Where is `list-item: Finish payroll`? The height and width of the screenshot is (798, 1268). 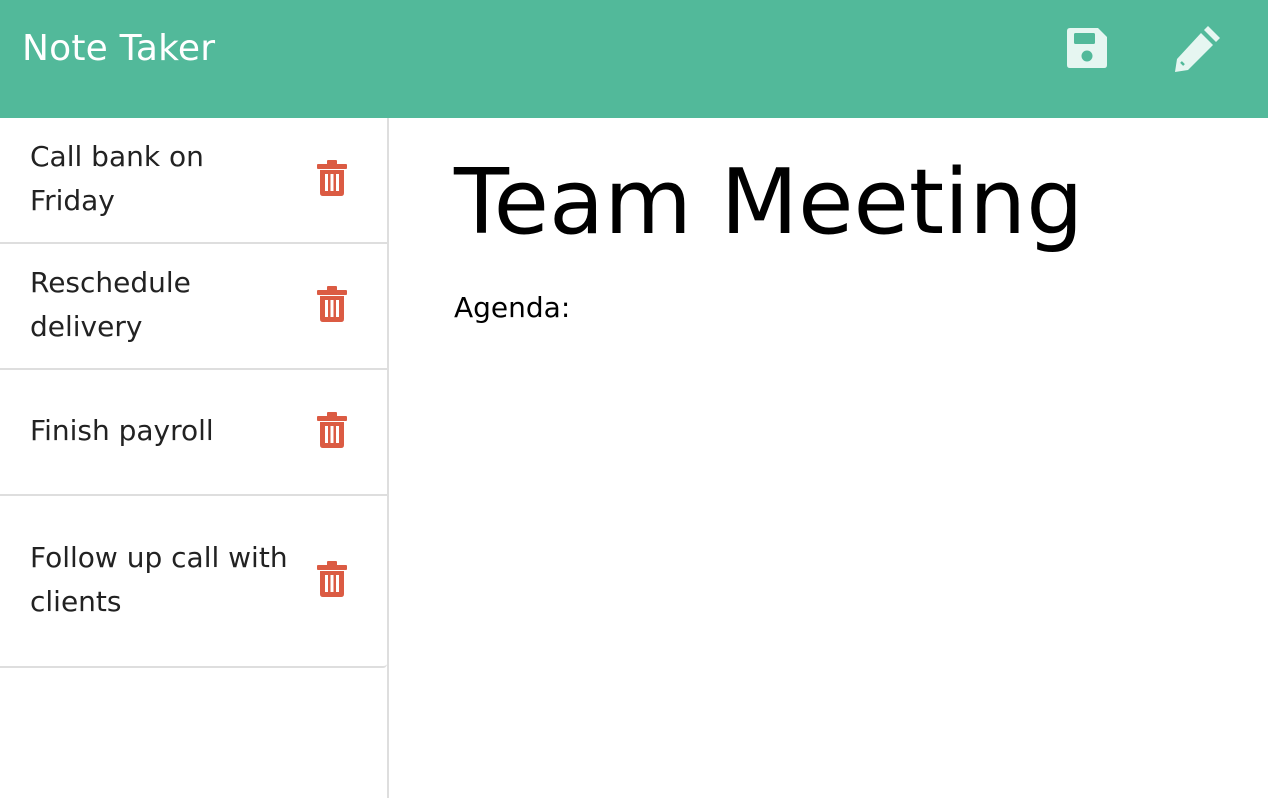 list-item: Finish payroll is located at coordinates (193, 433).